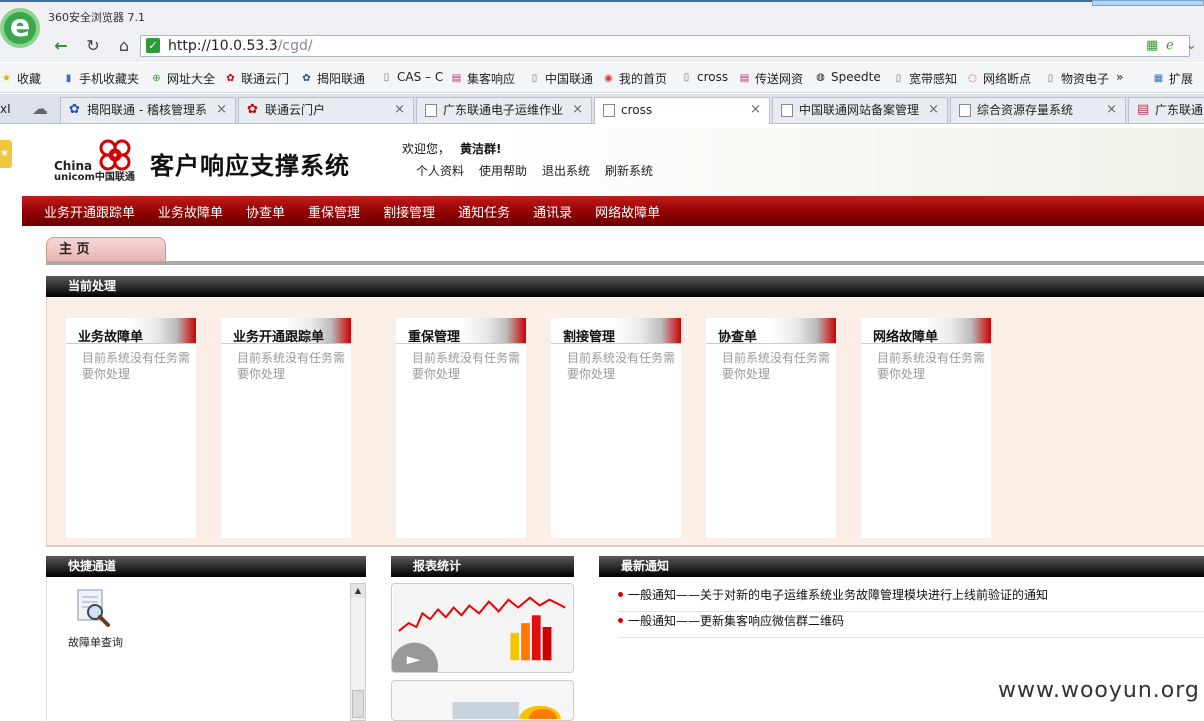 Image resolution: width=1204 pixels, height=721 pixels. Describe the element at coordinates (1191, 45) in the screenshot. I see `dropdown-chevron-icon: ⌄` at that location.